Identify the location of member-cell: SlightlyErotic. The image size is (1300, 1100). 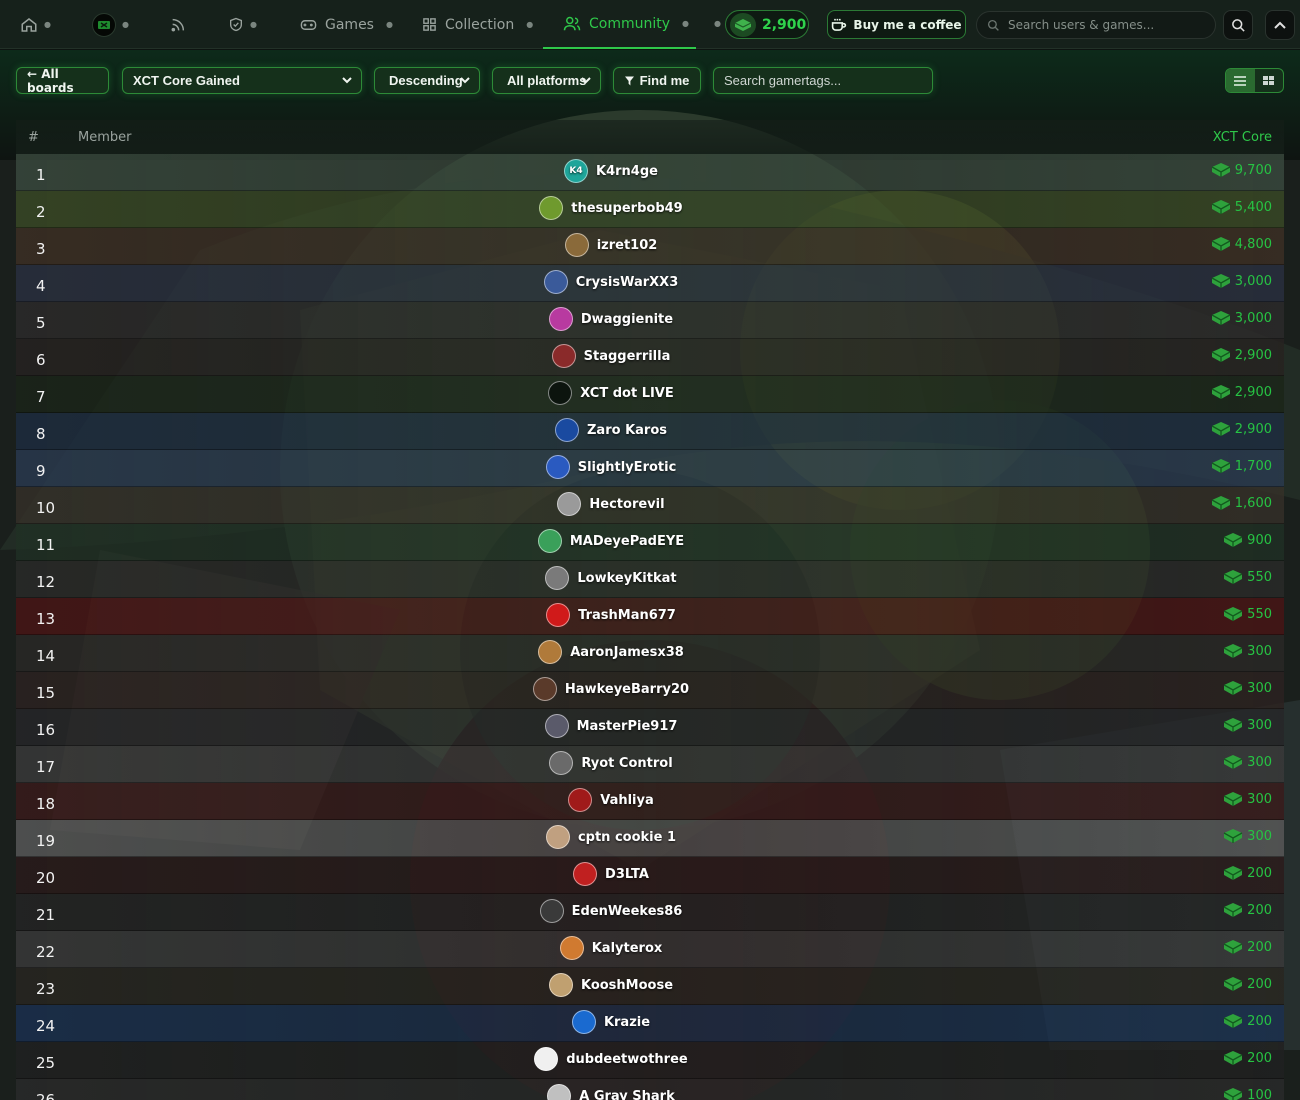
(611, 467).